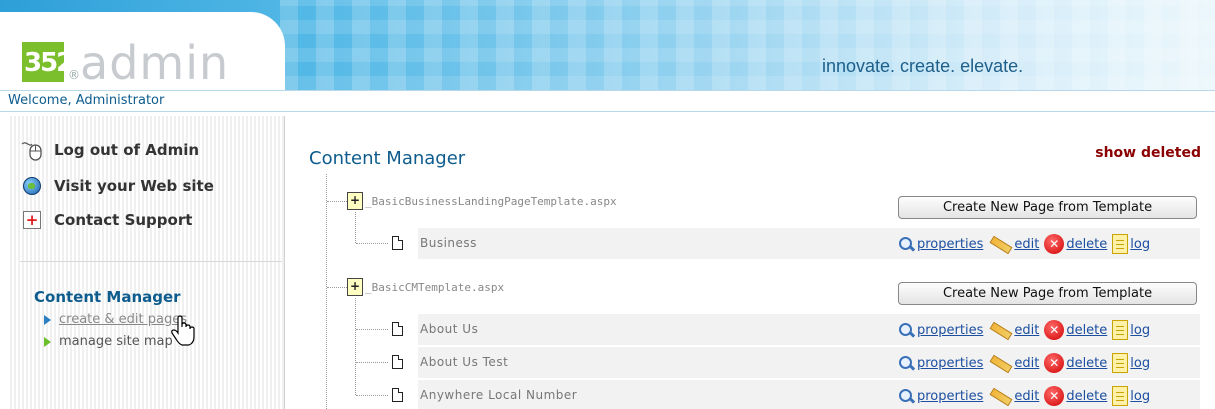 Image resolution: width=1215 pixels, height=409 pixels. What do you see at coordinates (1148, 153) in the screenshot?
I see `show-deleted-link: show deleted` at bounding box center [1148, 153].